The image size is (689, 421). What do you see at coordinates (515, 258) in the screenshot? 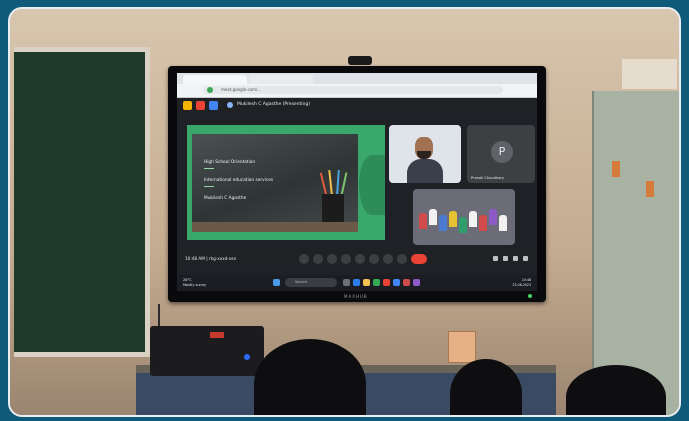
I see `chat-icon` at bounding box center [515, 258].